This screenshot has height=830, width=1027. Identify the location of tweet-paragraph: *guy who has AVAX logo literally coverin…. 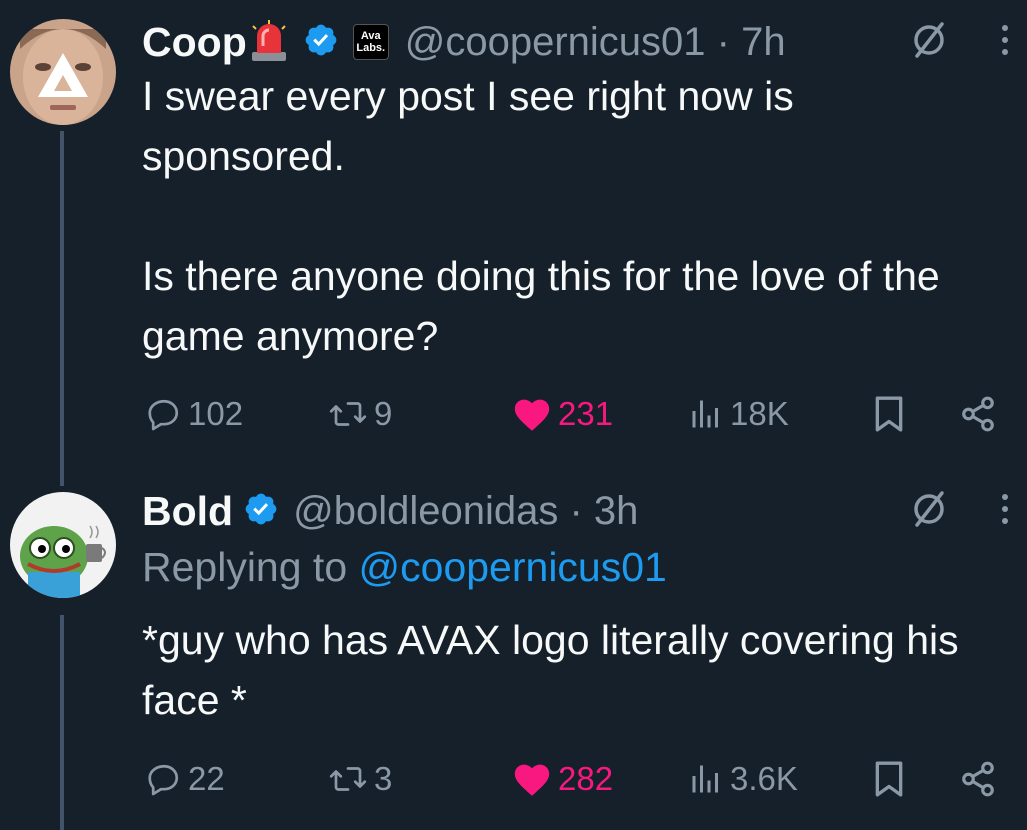
(550, 670).